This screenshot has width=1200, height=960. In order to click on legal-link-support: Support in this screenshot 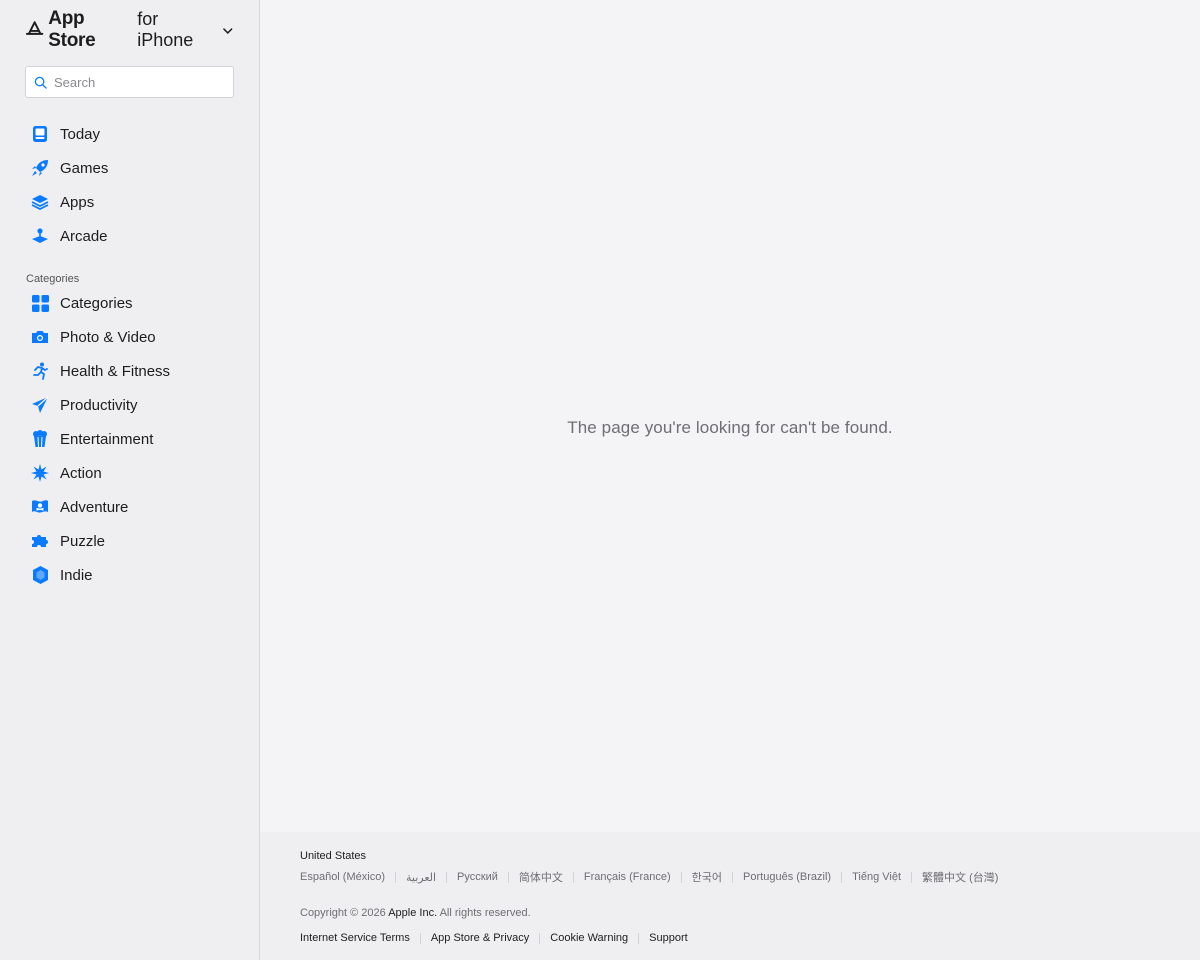, I will do `click(668, 938)`.